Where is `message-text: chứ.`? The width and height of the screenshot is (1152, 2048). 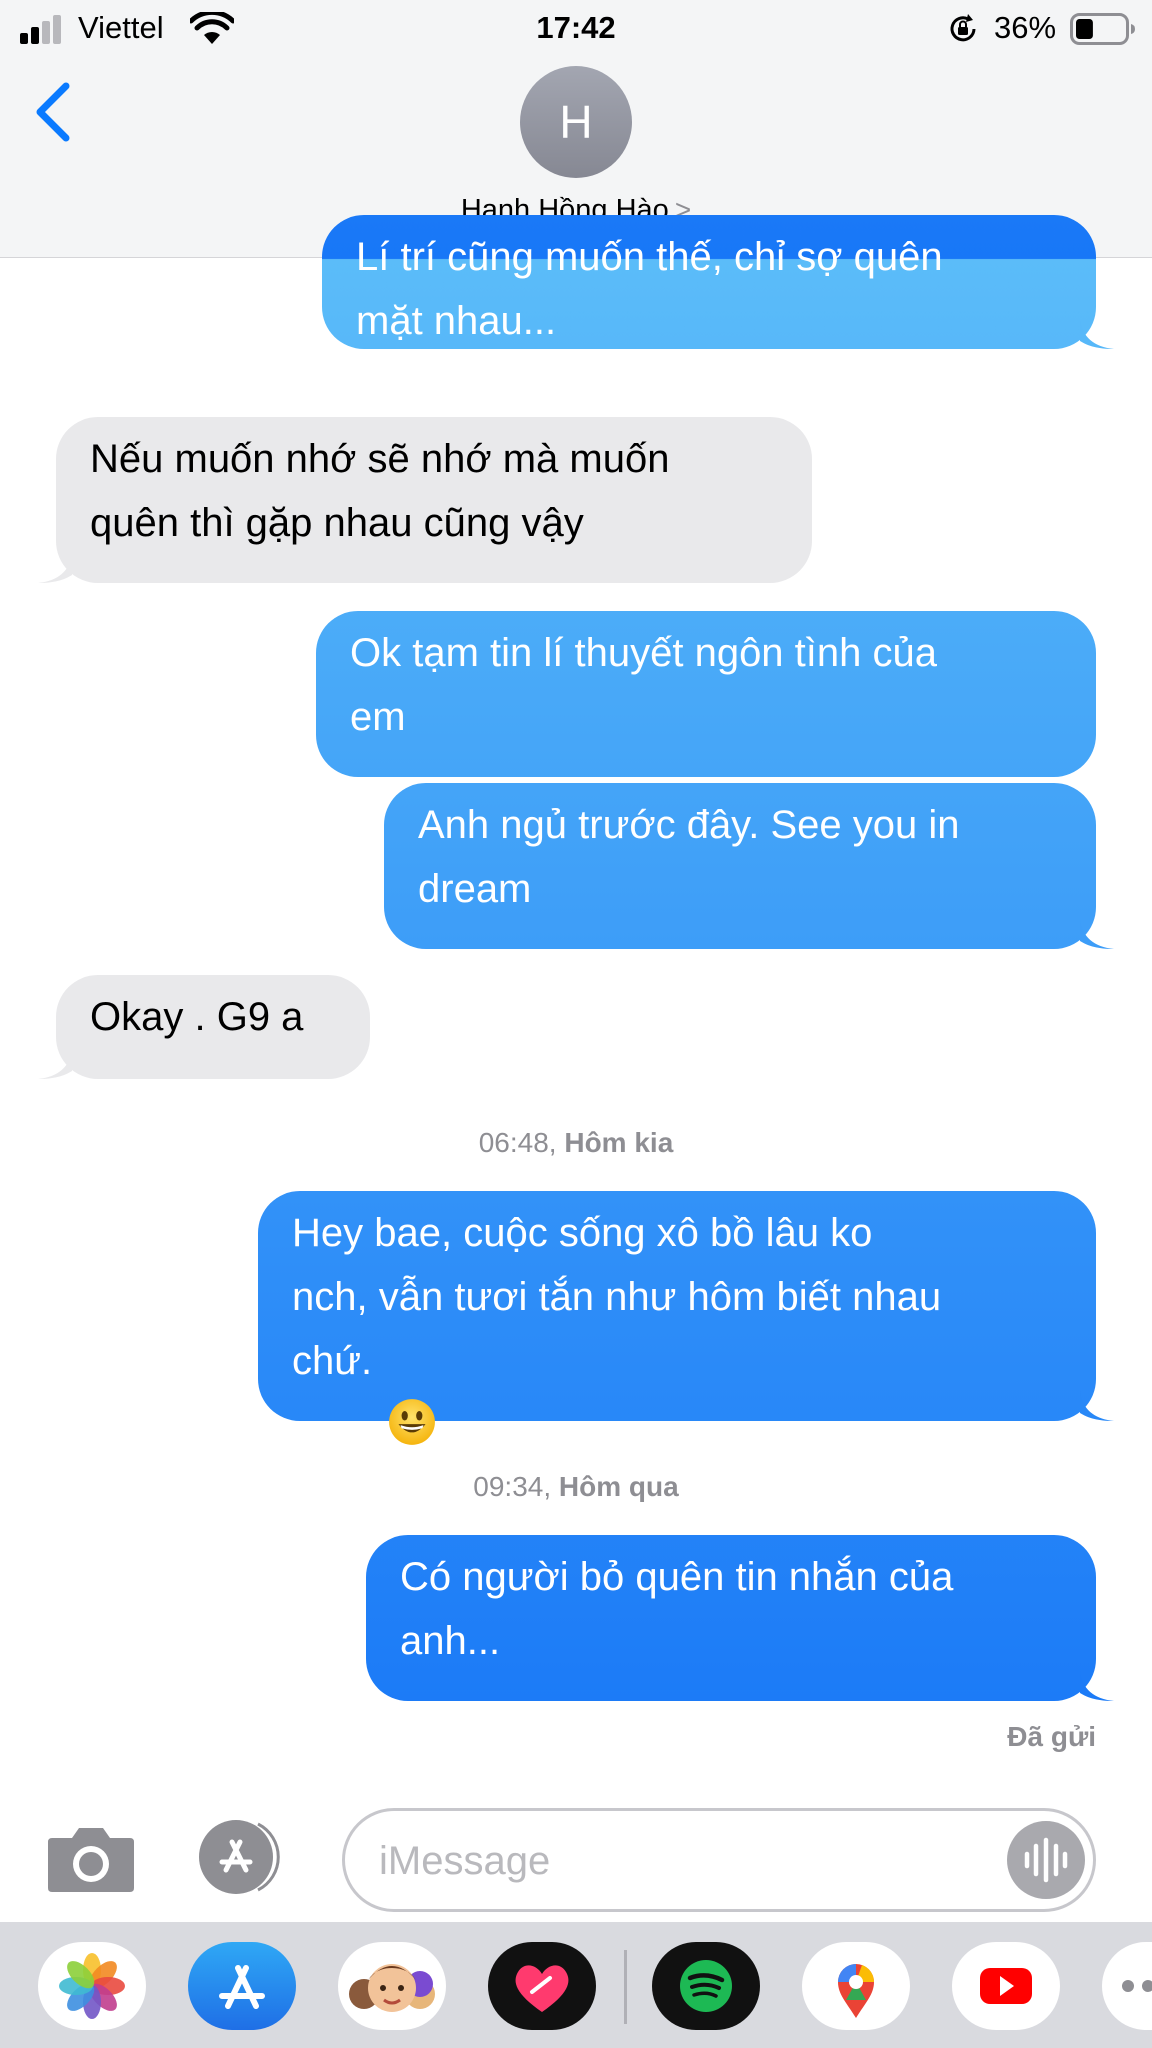 message-text: chứ. is located at coordinates (332, 1361).